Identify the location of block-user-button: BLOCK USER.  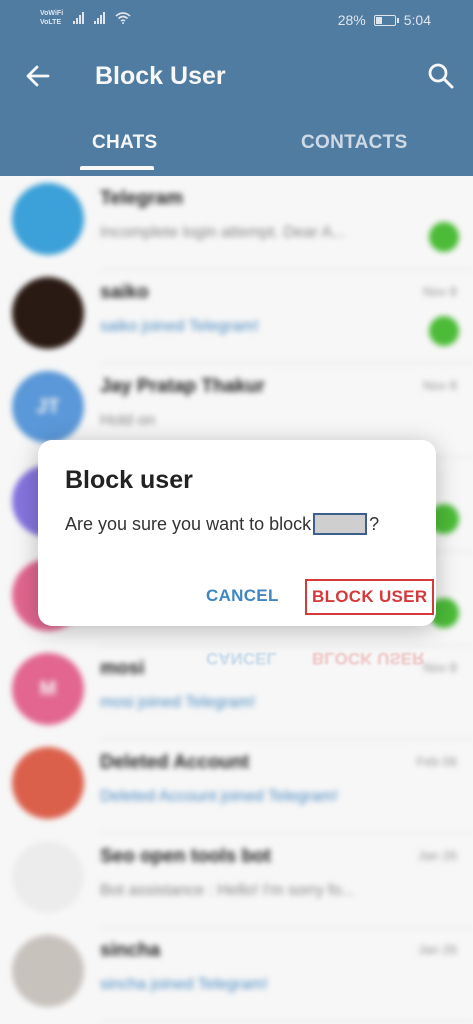
(370, 597).